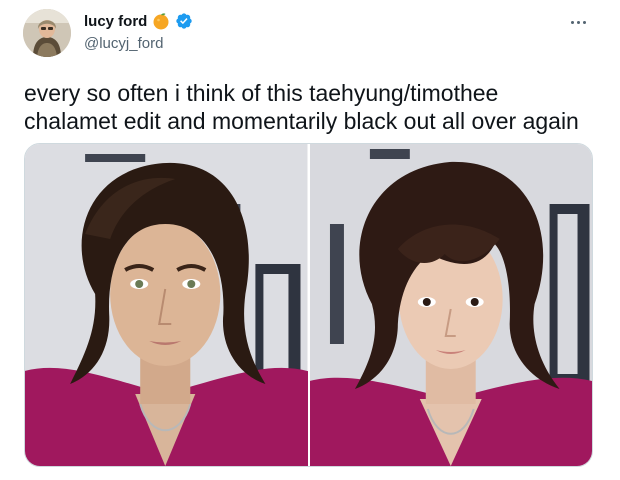 The height and width of the screenshot is (480, 620). What do you see at coordinates (161, 21) in the screenshot?
I see `orange-emoji-icon` at bounding box center [161, 21].